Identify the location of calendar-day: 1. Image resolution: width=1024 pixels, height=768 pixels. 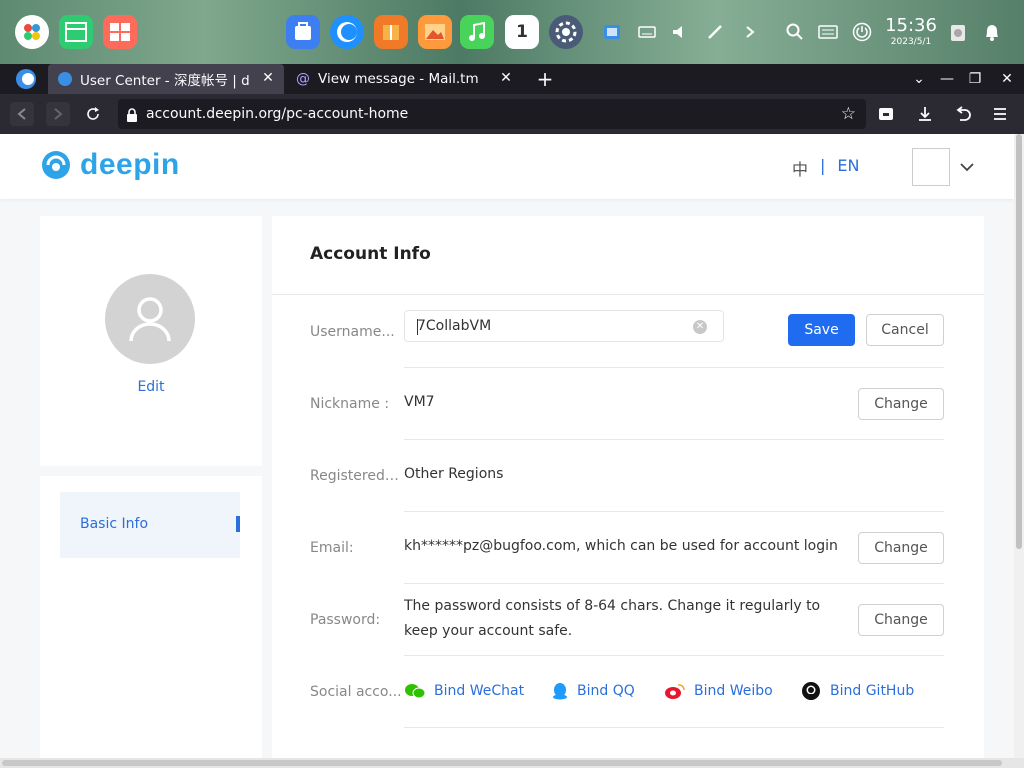
(522, 32).